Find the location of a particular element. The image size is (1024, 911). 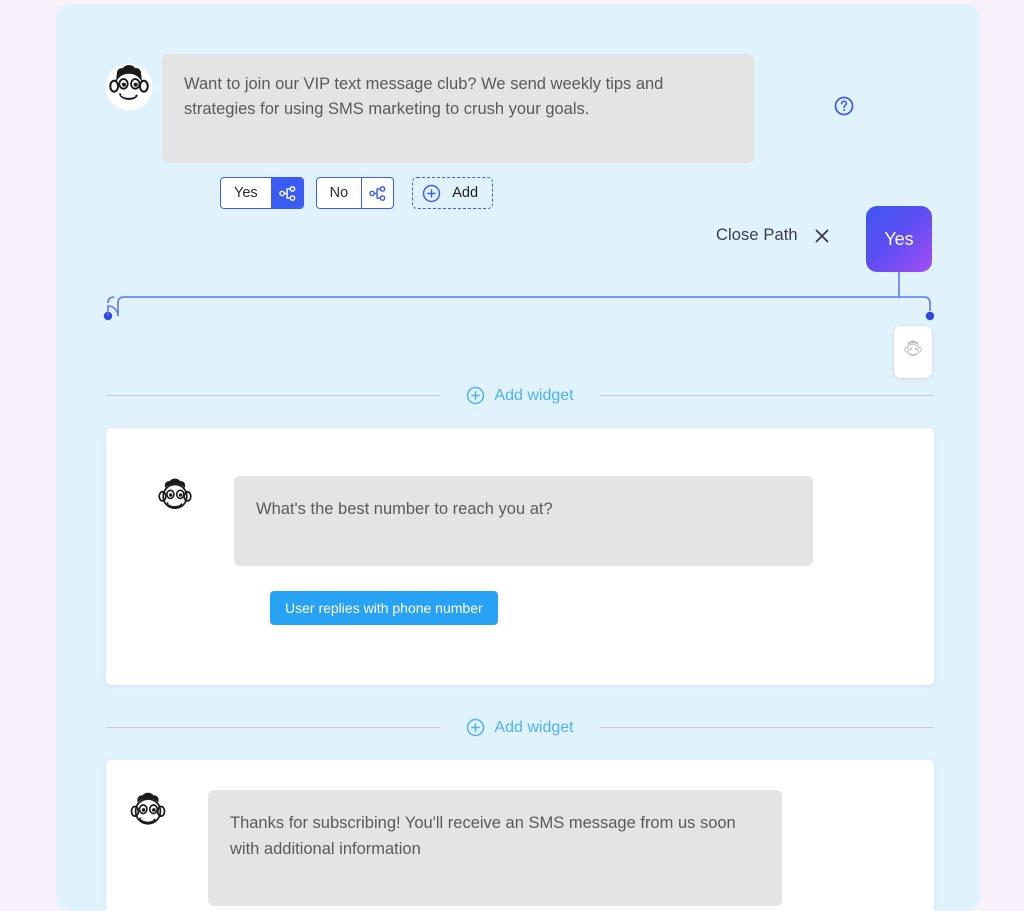

question-circle-icon is located at coordinates (844, 108).